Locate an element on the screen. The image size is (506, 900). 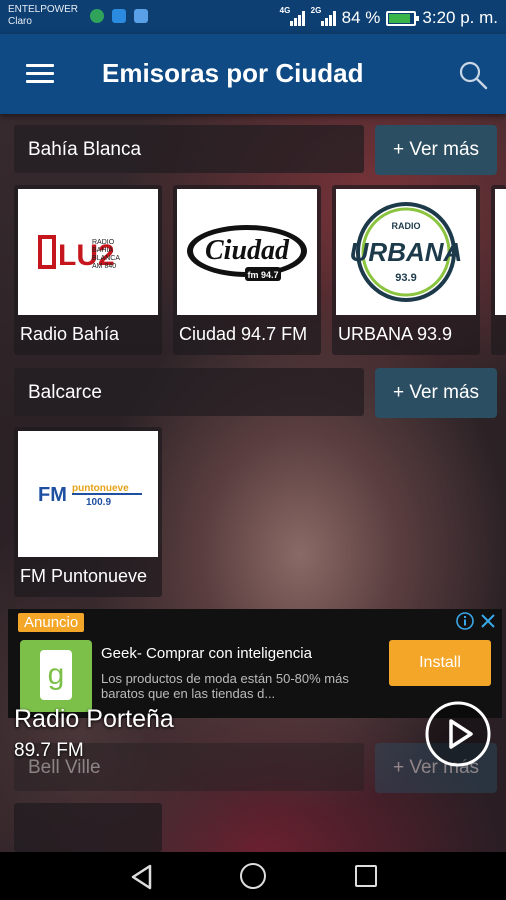
close-icon is located at coordinates (488, 621).